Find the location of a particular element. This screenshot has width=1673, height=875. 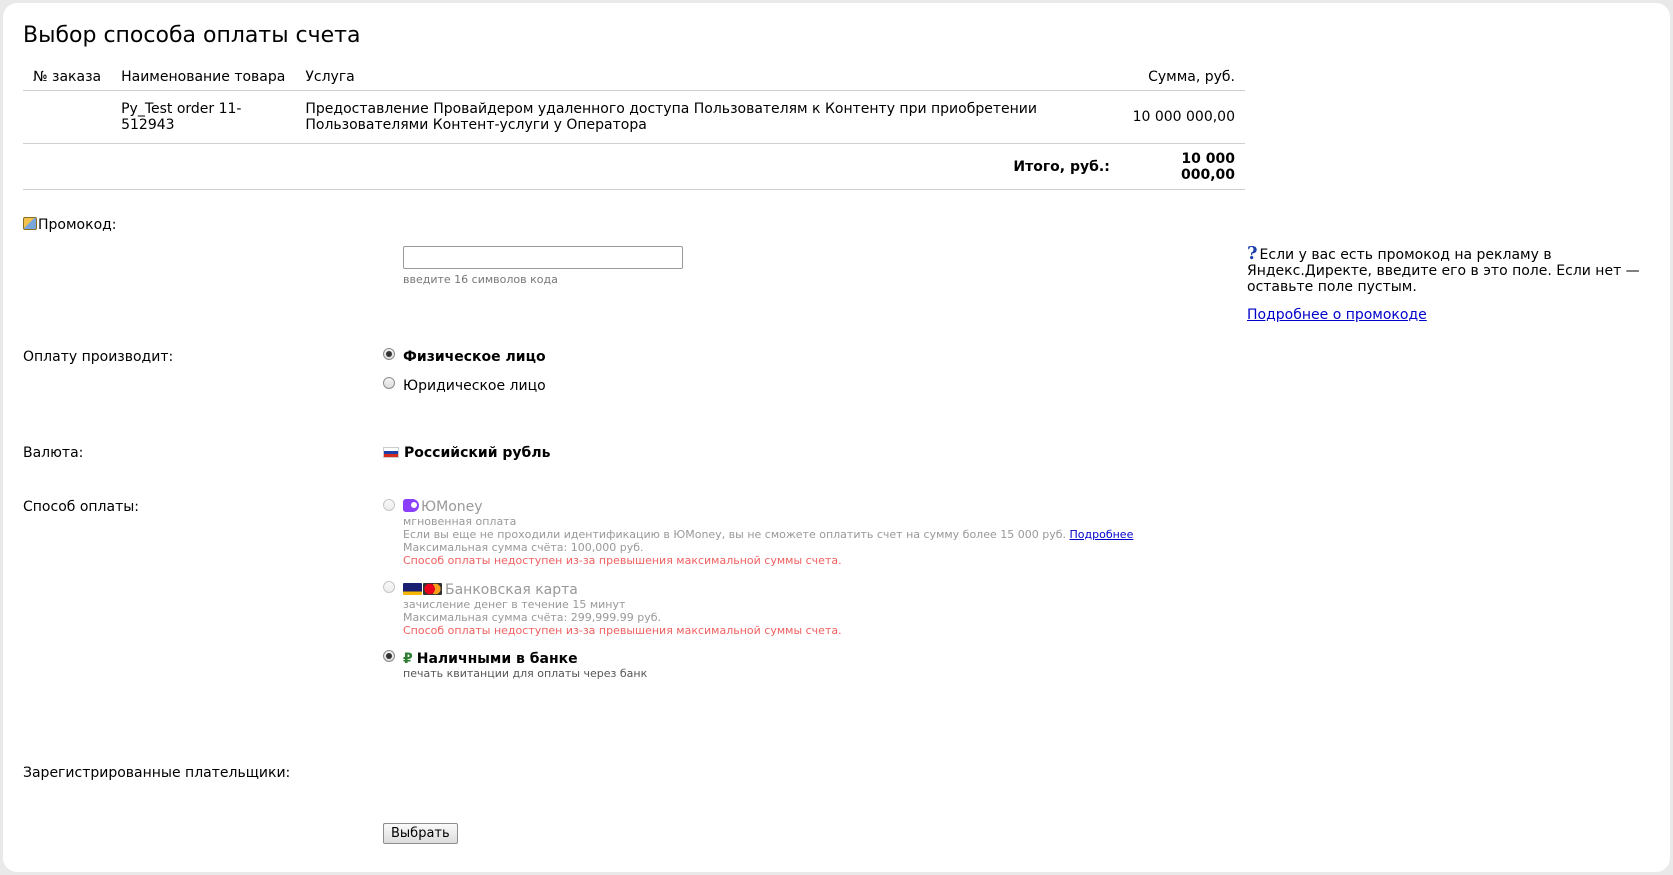

payment-method-label: Способ оплаты: is located at coordinates (81, 507).